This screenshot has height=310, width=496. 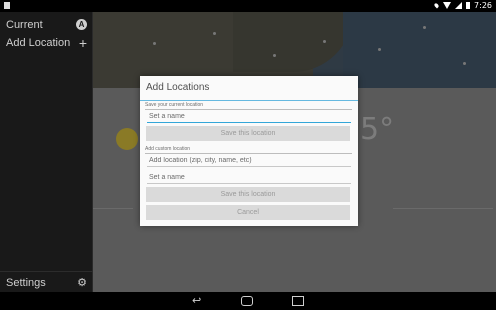 I want to click on custom-location-name-field, so click(x=249, y=177).